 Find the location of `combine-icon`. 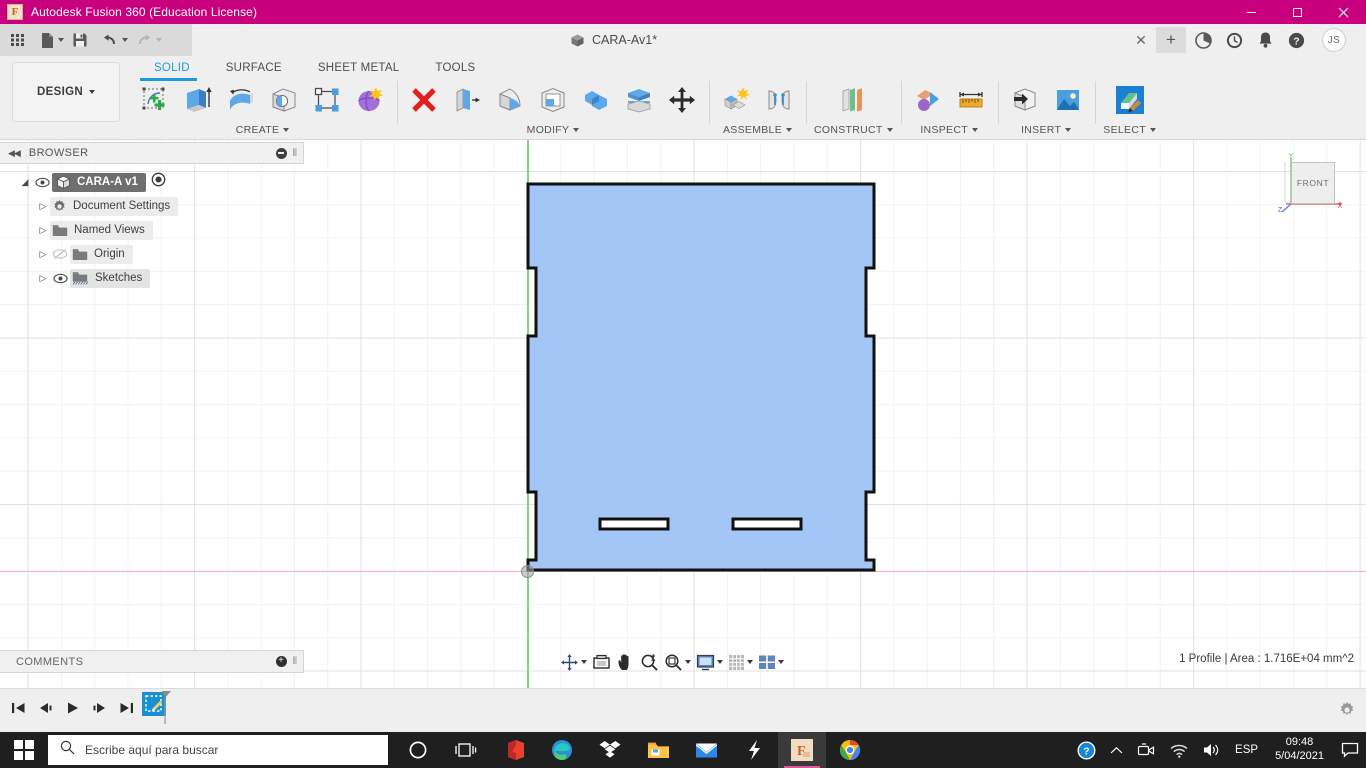

combine-icon is located at coordinates (596, 100).